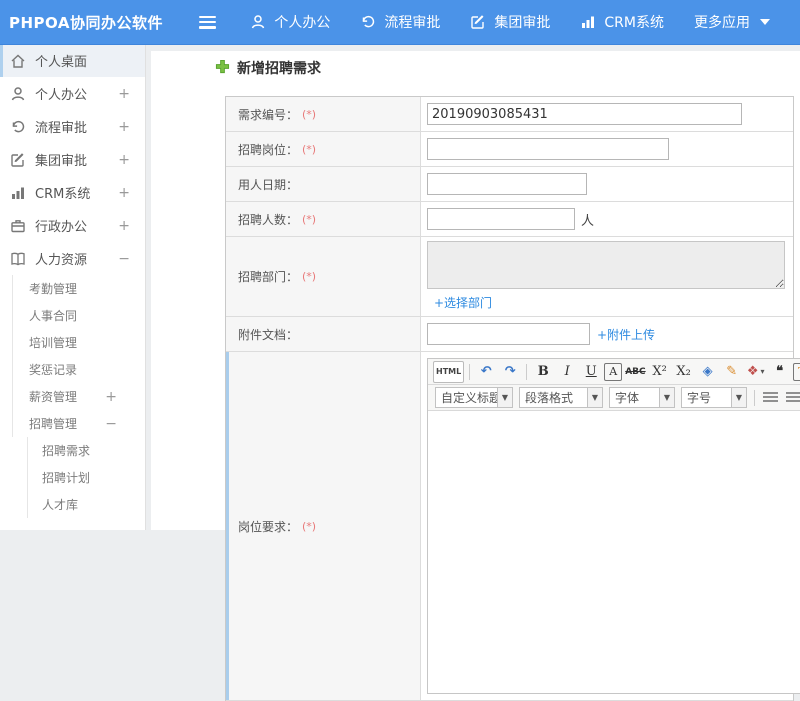 Image resolution: width=800 pixels, height=701 pixels. I want to click on sidebar-item-recruit-mgmt: 招聘管理 −, so click(78, 423).